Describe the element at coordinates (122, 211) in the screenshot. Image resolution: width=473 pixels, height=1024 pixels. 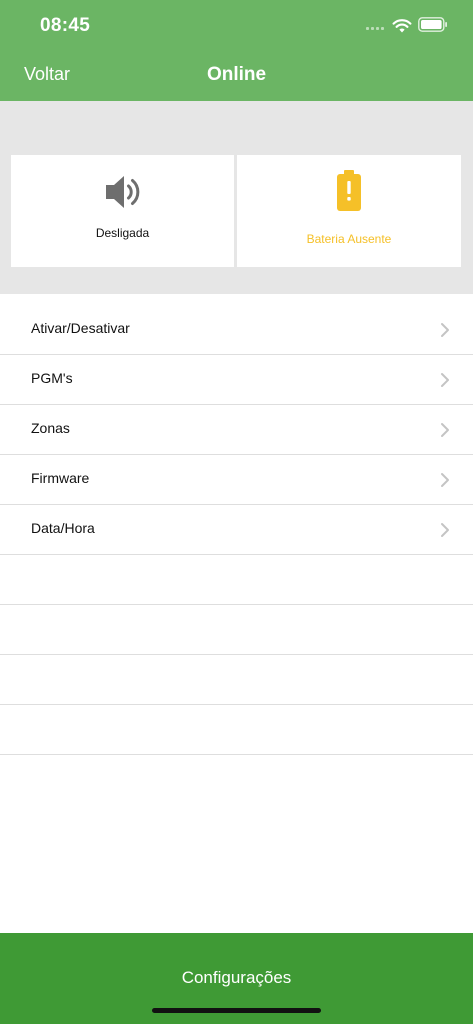
I see `siren-status-card: Desligada` at that location.